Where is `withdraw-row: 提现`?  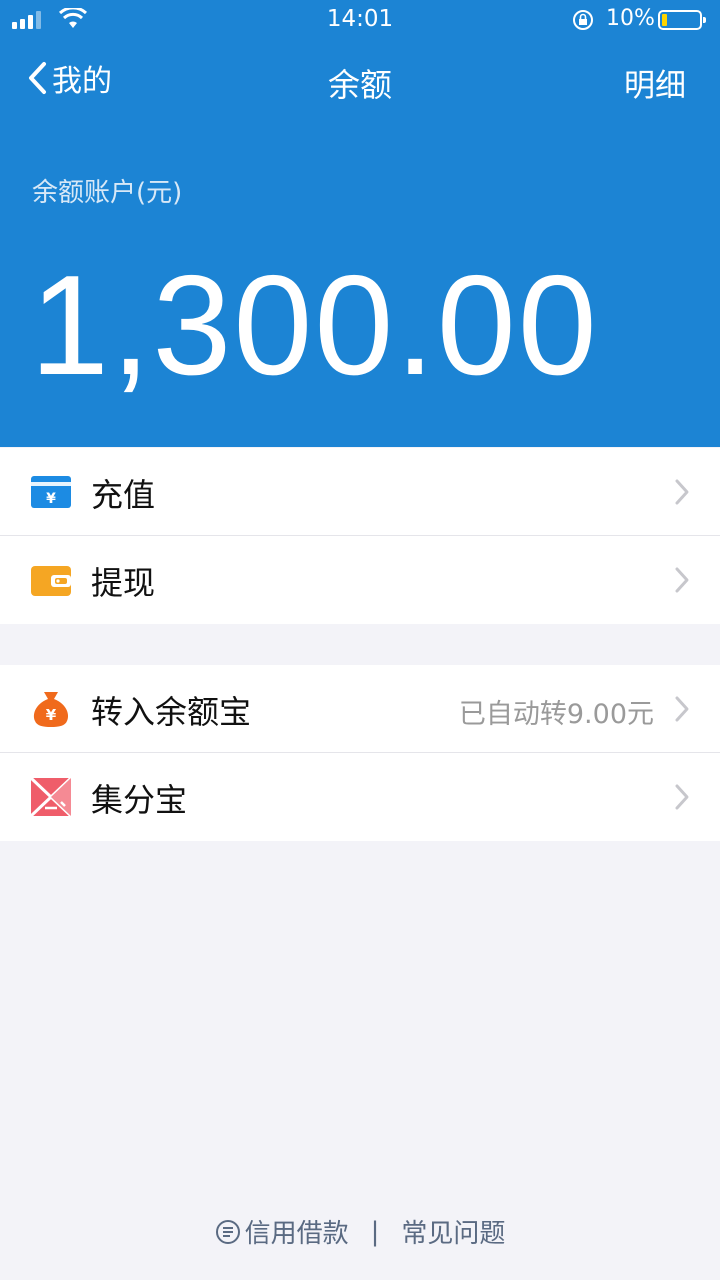 withdraw-row: 提现 is located at coordinates (360, 580).